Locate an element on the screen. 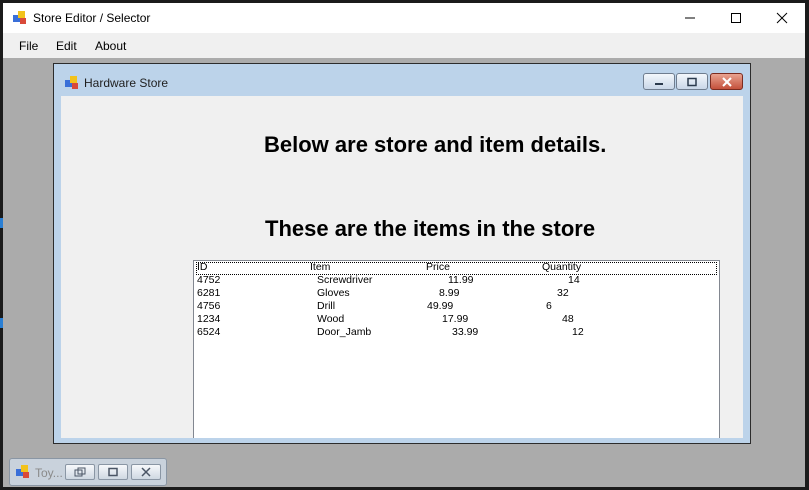 This screenshot has width=809, height=490. minimized-maximize-button is located at coordinates (113, 472).